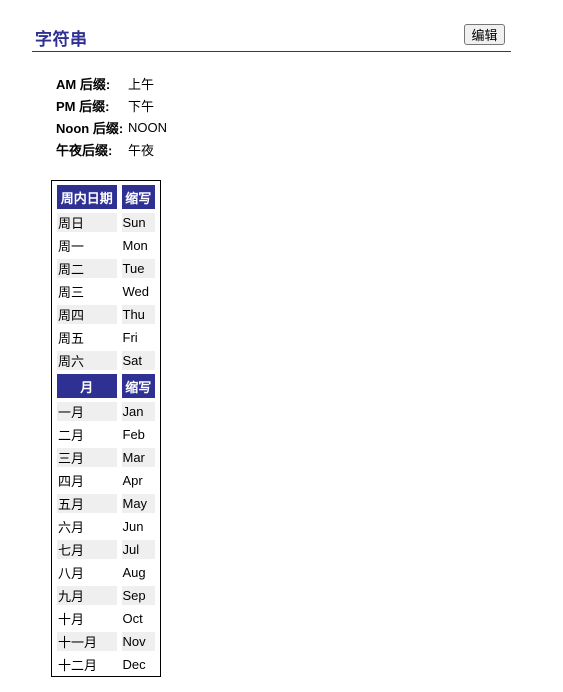 The image size is (563, 692). I want to click on weekday-name: 周五, so click(87, 335).